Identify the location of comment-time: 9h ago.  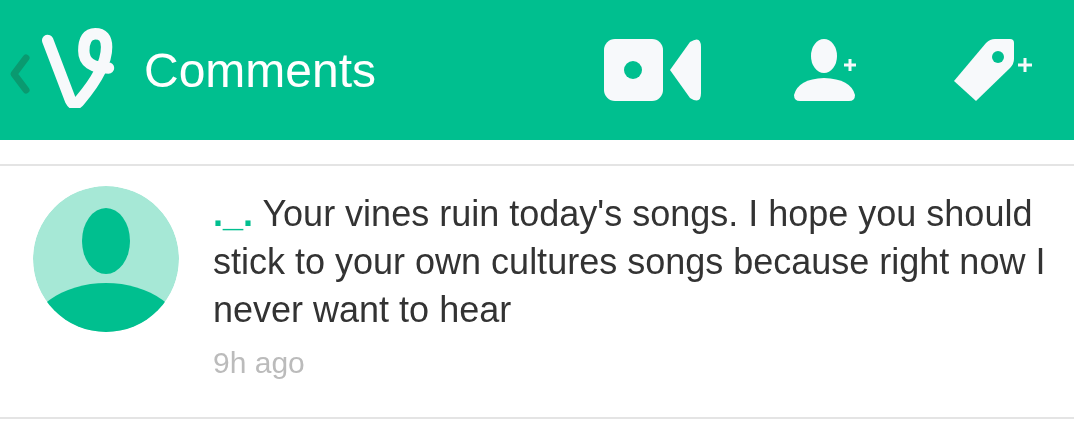
(259, 363).